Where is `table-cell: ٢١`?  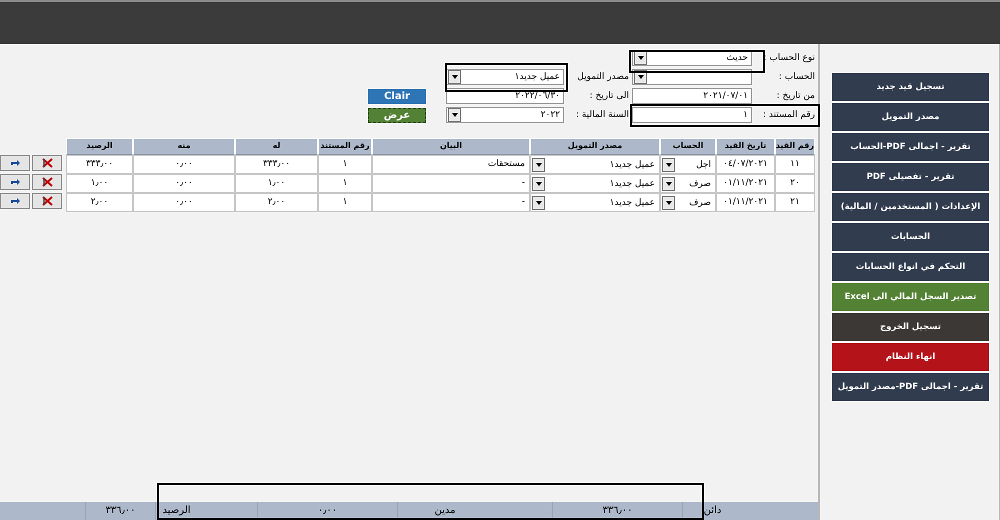
table-cell: ٢١ is located at coordinates (795, 202).